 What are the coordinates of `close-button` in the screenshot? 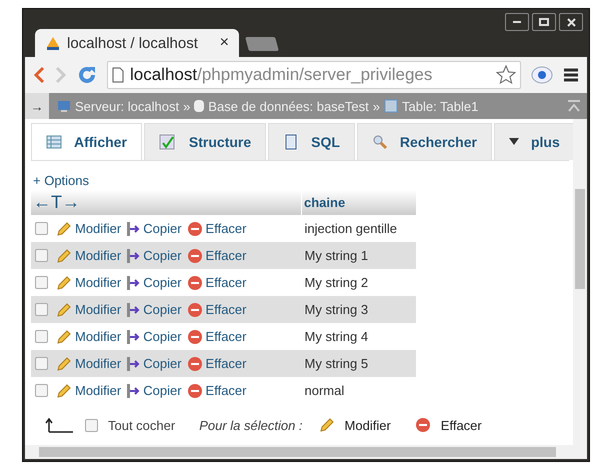 It's located at (571, 22).